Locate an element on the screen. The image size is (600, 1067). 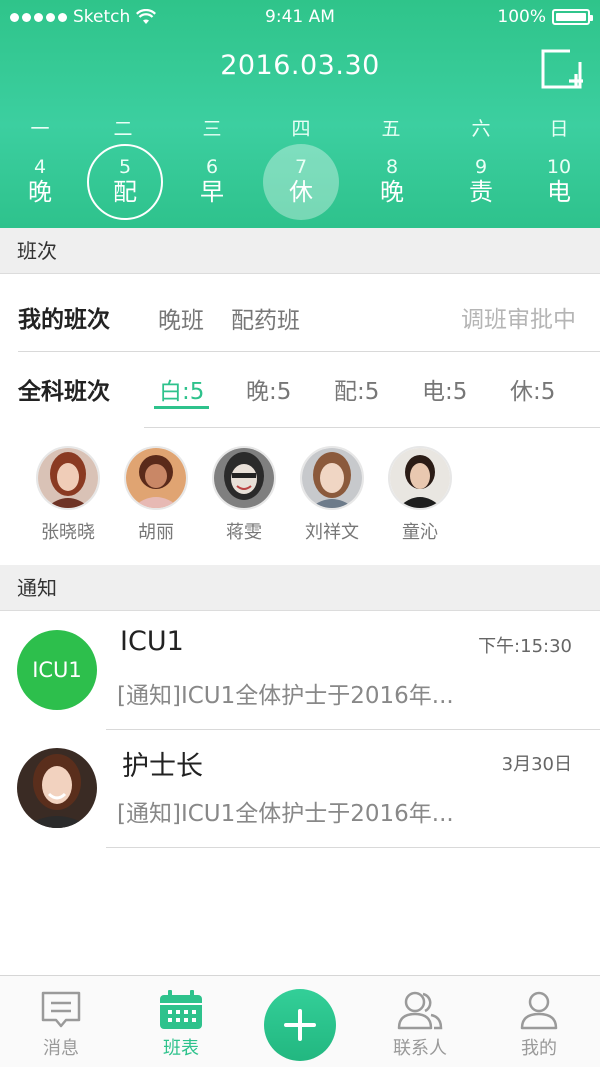
add-button is located at coordinates (300, 1025).